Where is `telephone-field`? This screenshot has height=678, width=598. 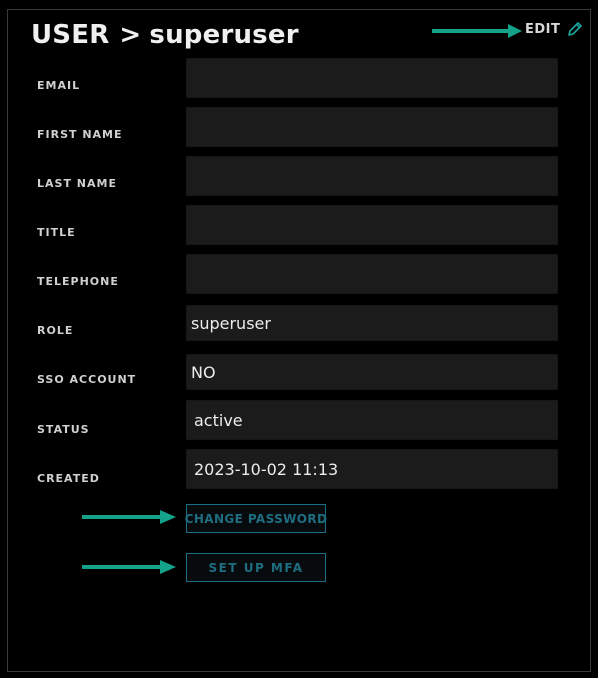
telephone-field is located at coordinates (372, 274).